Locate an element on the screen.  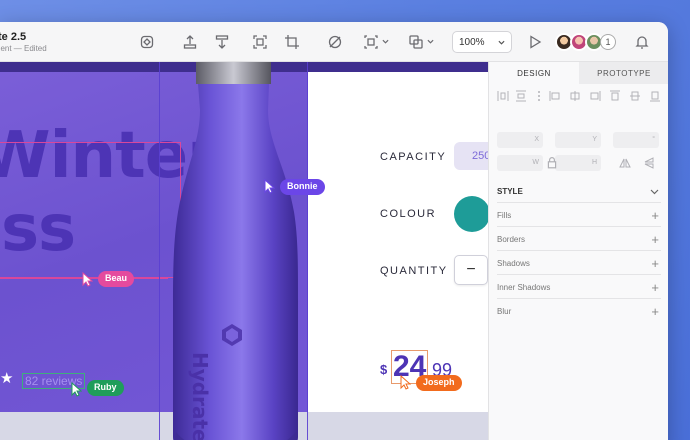
style-section-title: STYLE is located at coordinates (510, 191).